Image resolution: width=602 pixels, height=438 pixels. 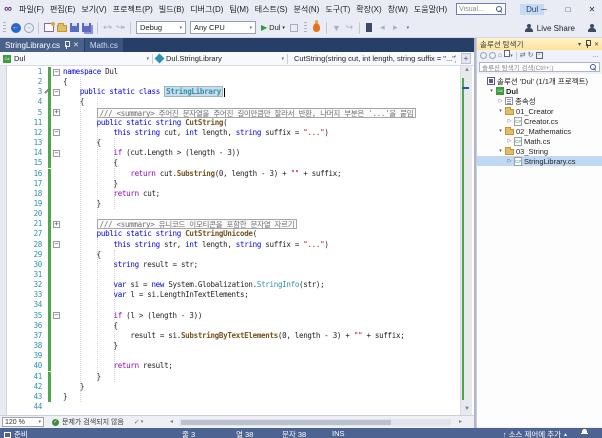 What do you see at coordinates (87, 27) in the screenshot?
I see `save-all-button` at bounding box center [87, 27].